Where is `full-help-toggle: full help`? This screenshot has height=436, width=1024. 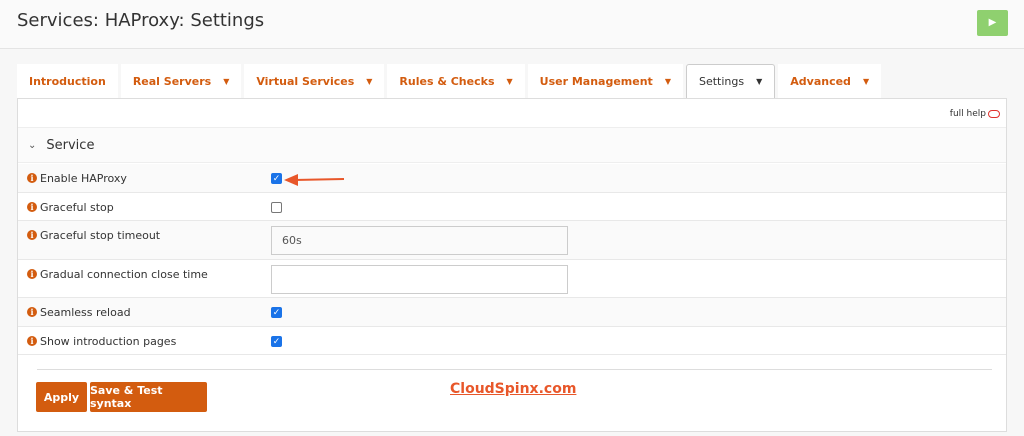
full-help-toggle: full help is located at coordinates (975, 114).